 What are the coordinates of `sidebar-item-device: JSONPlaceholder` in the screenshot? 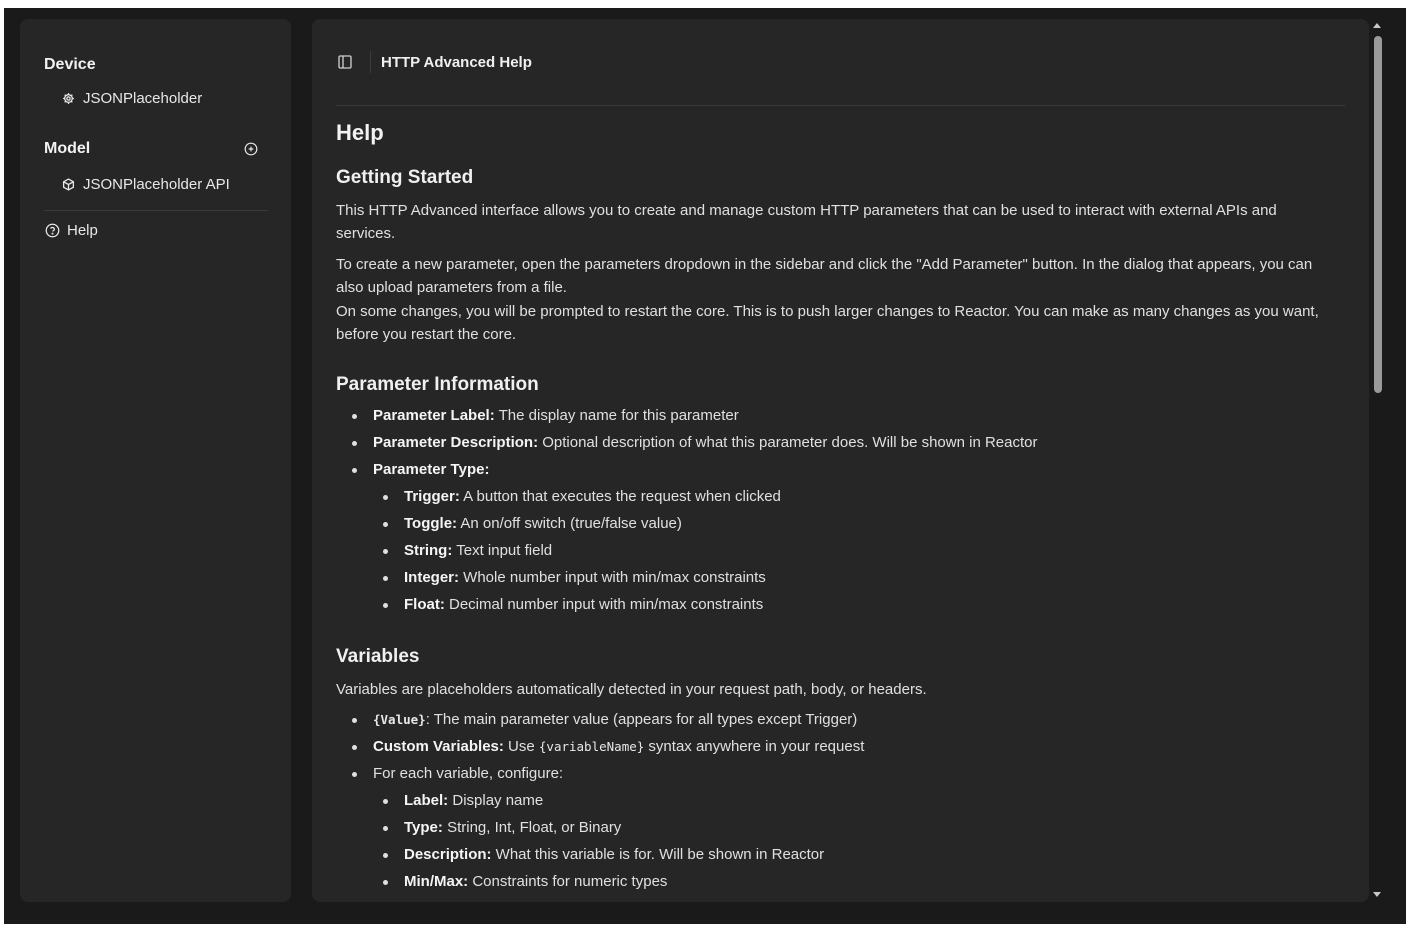 It's located at (156, 98).